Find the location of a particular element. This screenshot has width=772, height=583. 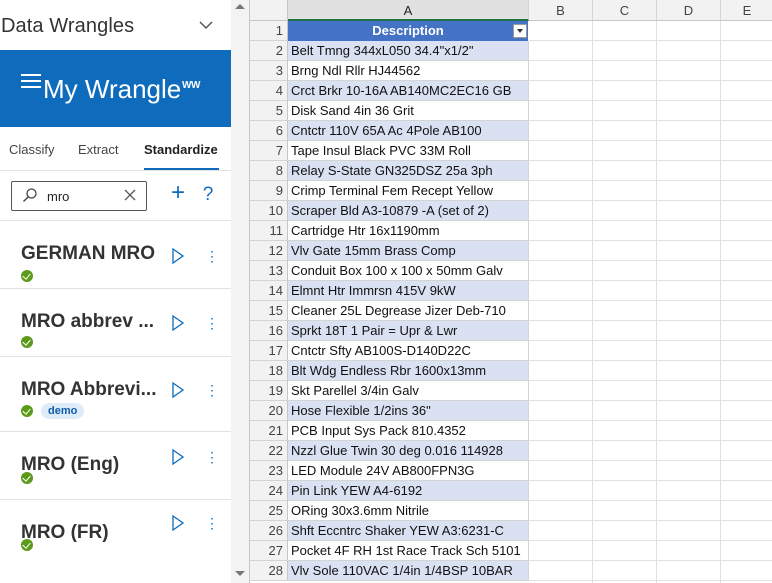

pane-tabs: Classify Extract Standardize is located at coordinates (115, 155).